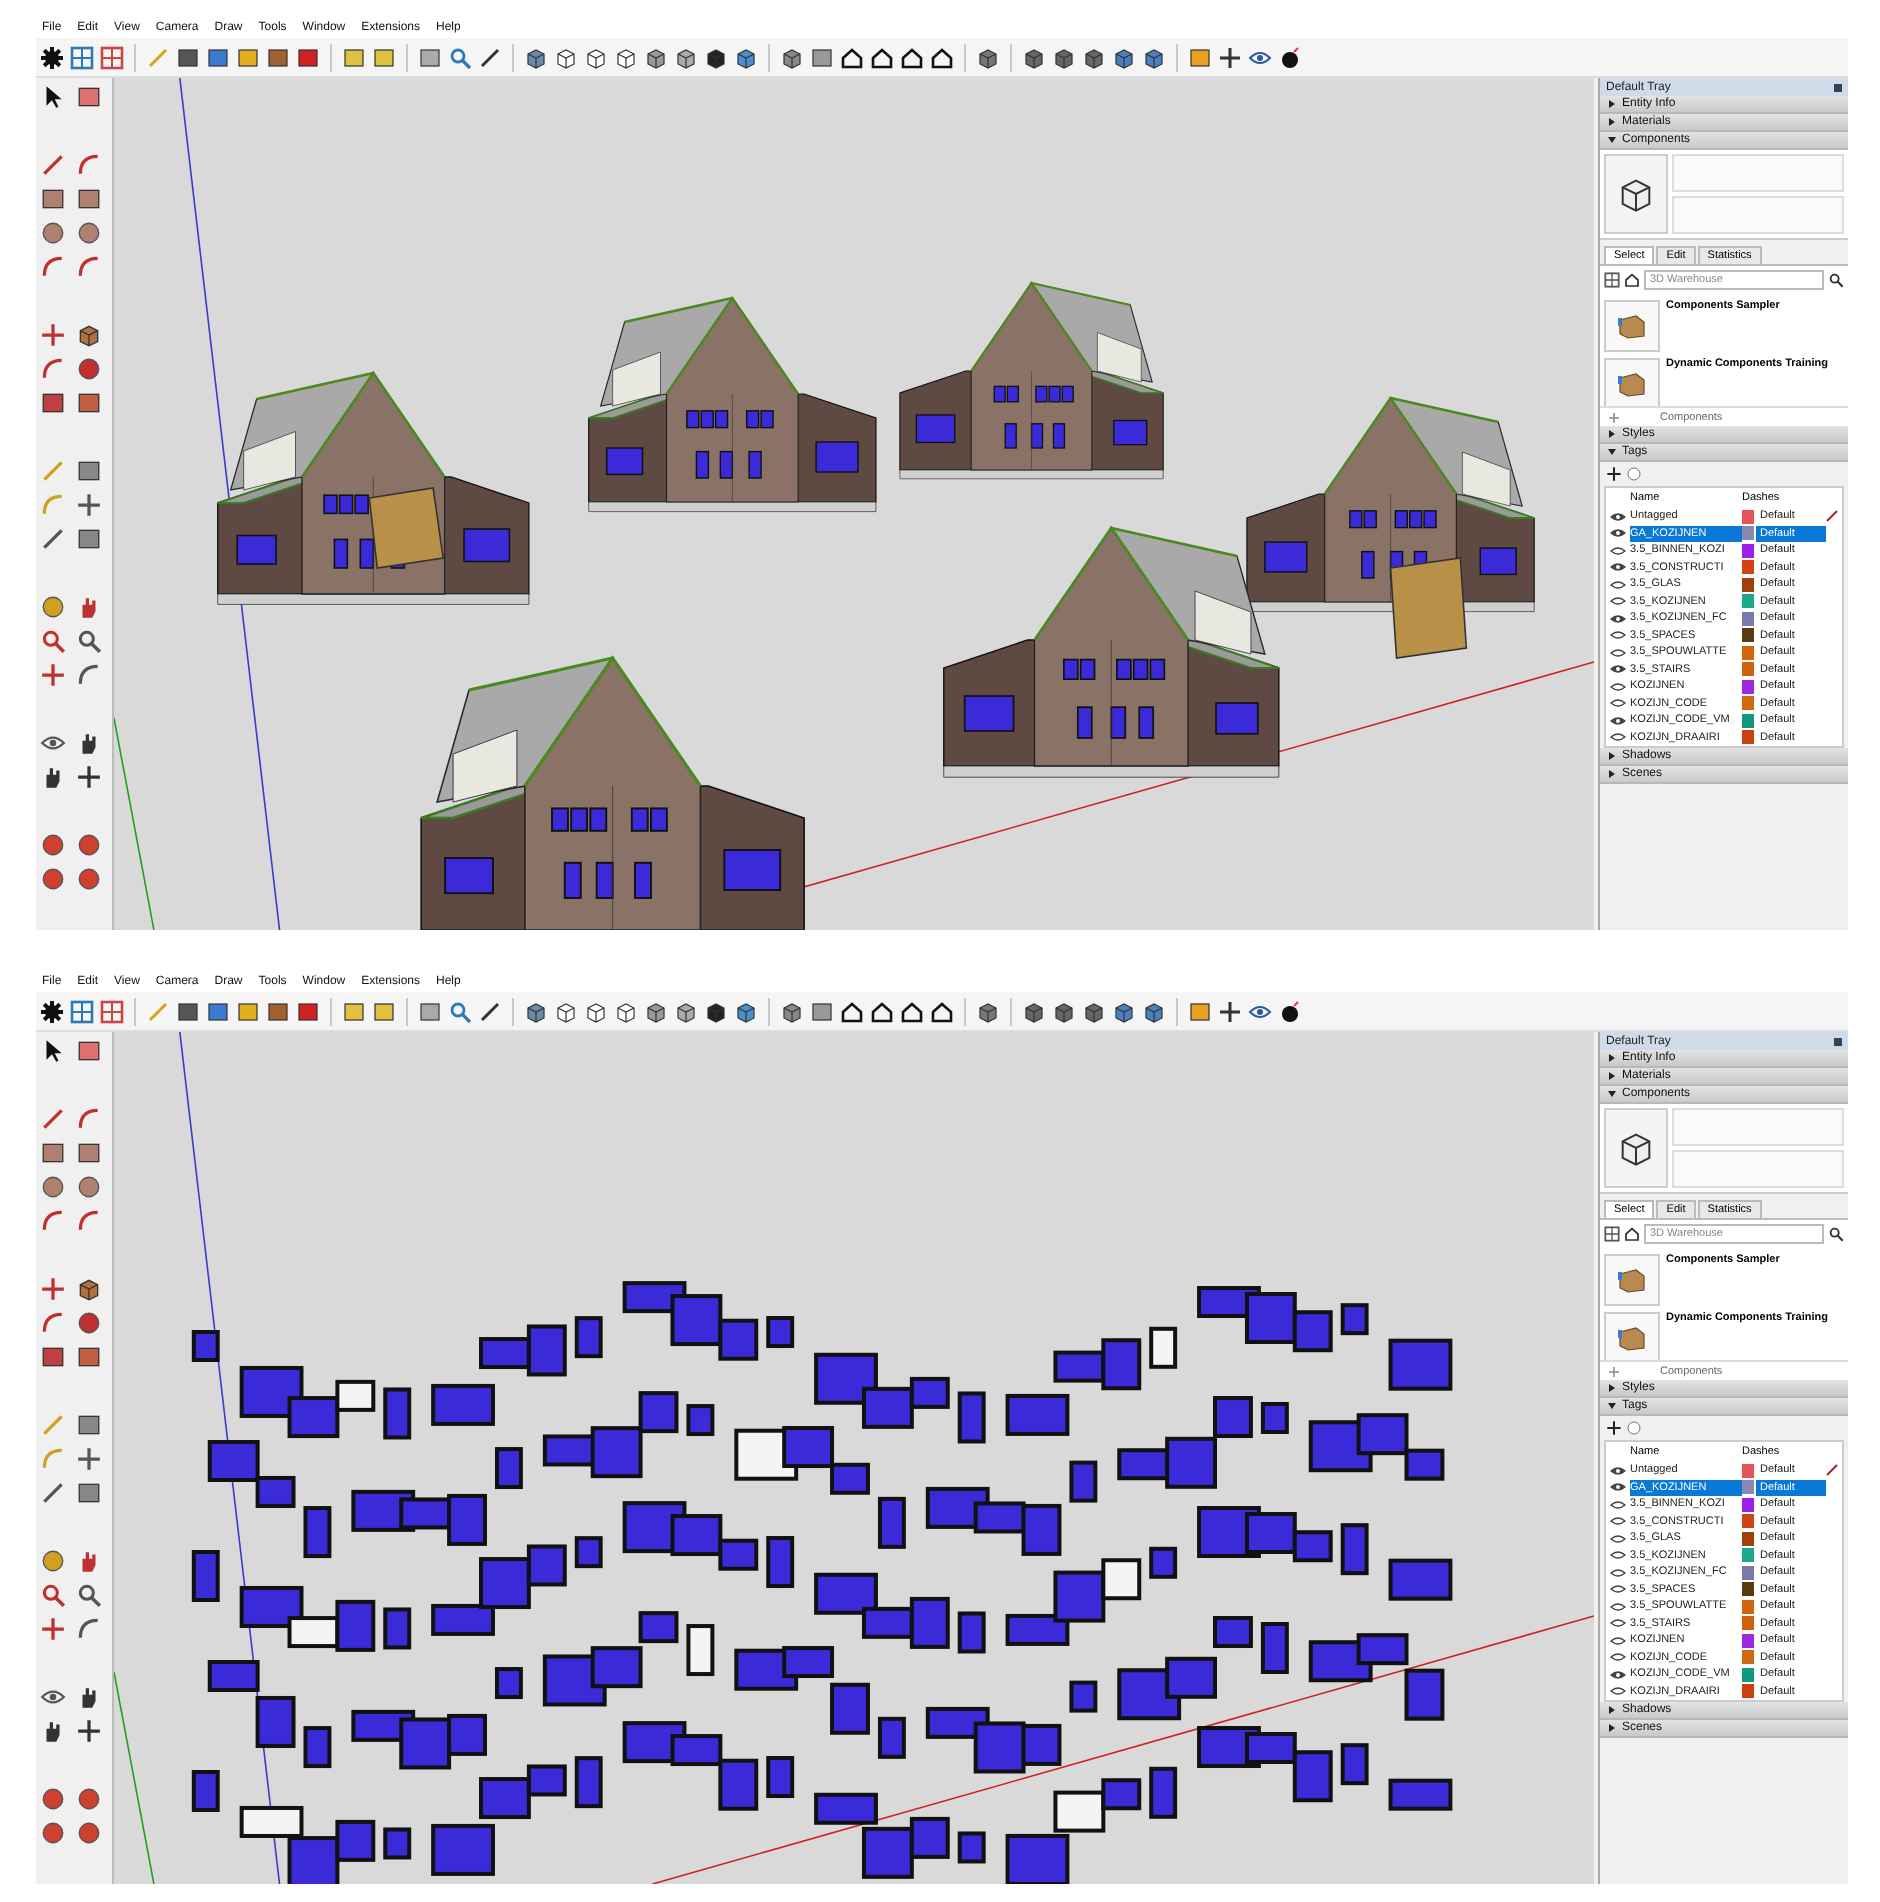 The image size is (1880, 1902). I want to click on pin-icon, so click(1838, 1041).